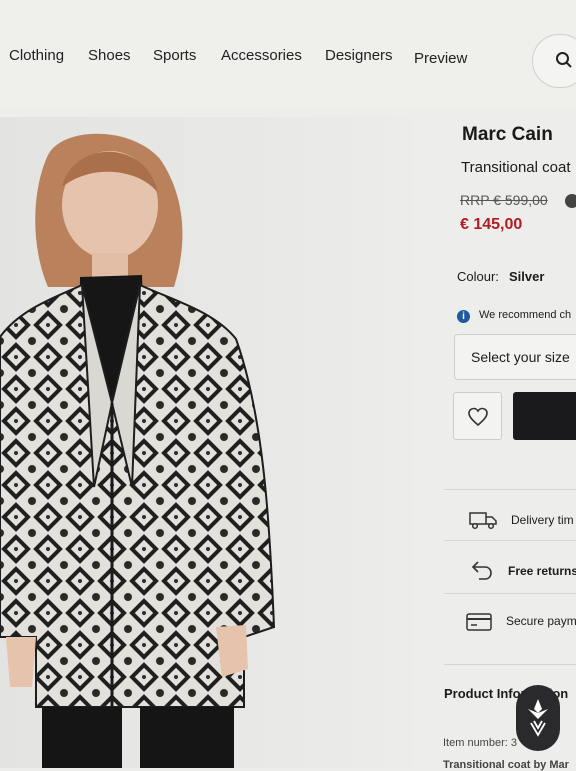 Image resolution: width=576 pixels, height=771 pixels. What do you see at coordinates (480, 743) in the screenshot?
I see `item-number: Item number: 3` at bounding box center [480, 743].